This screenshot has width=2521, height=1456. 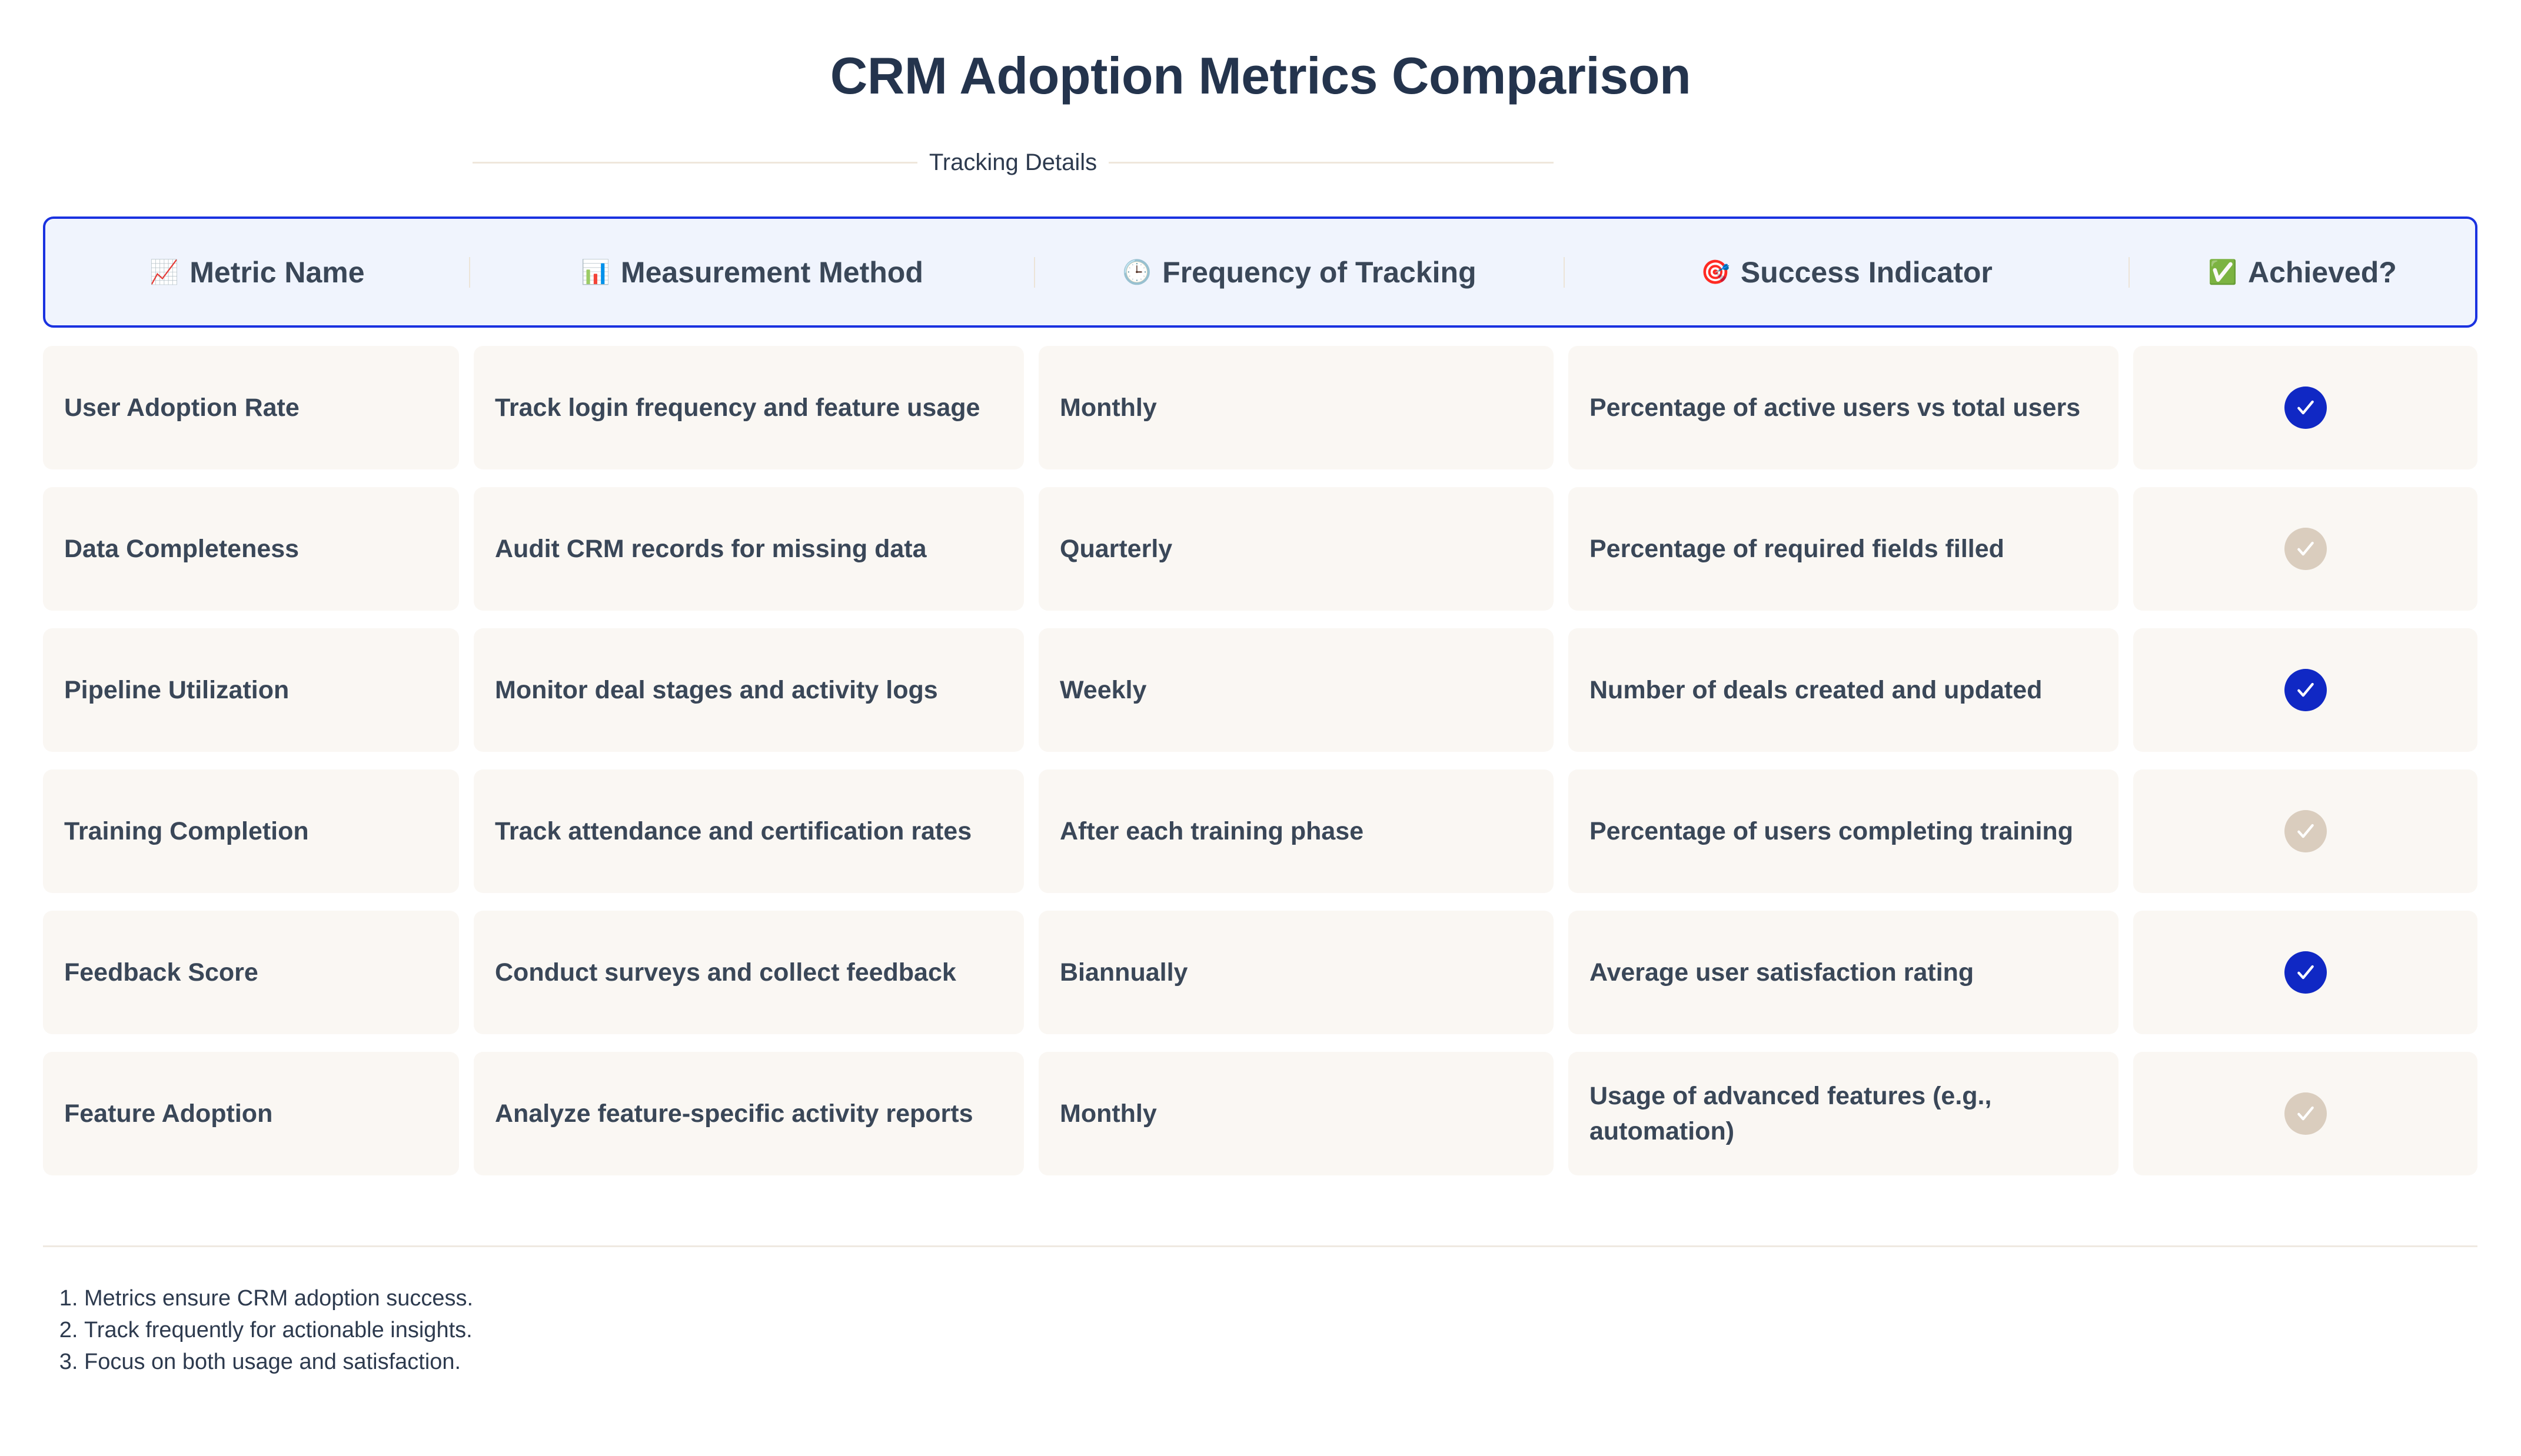 I want to click on cell-success-indicator: Percentage of required fields filled, so click(x=1843, y=549).